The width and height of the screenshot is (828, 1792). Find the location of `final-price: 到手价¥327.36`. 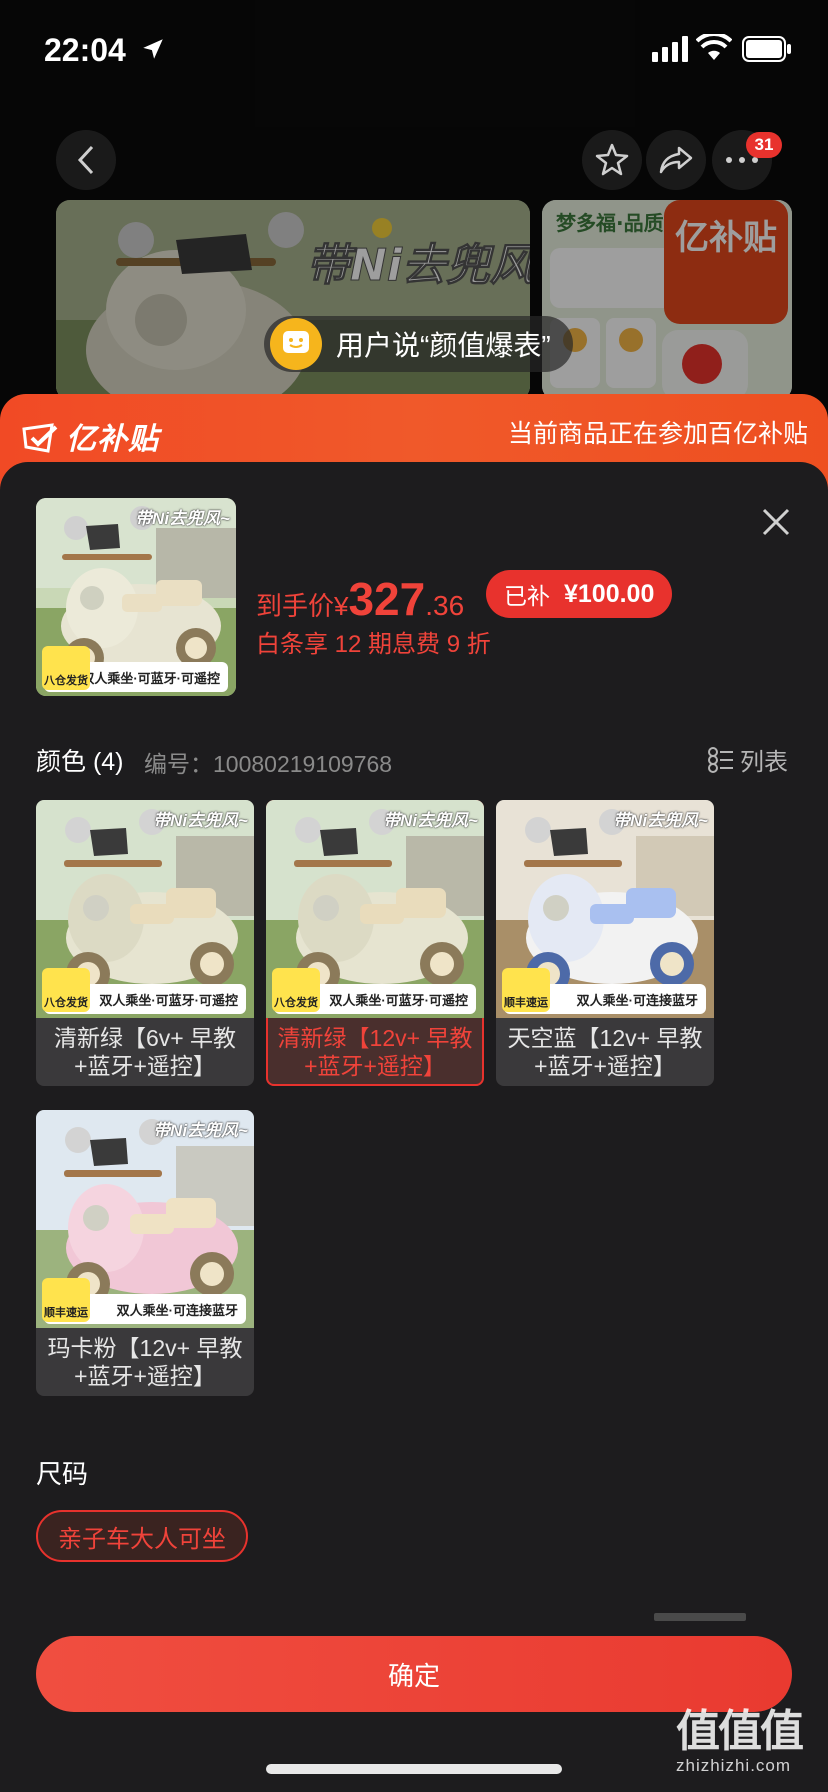

final-price: 到手价¥327.36 is located at coordinates (360, 599).